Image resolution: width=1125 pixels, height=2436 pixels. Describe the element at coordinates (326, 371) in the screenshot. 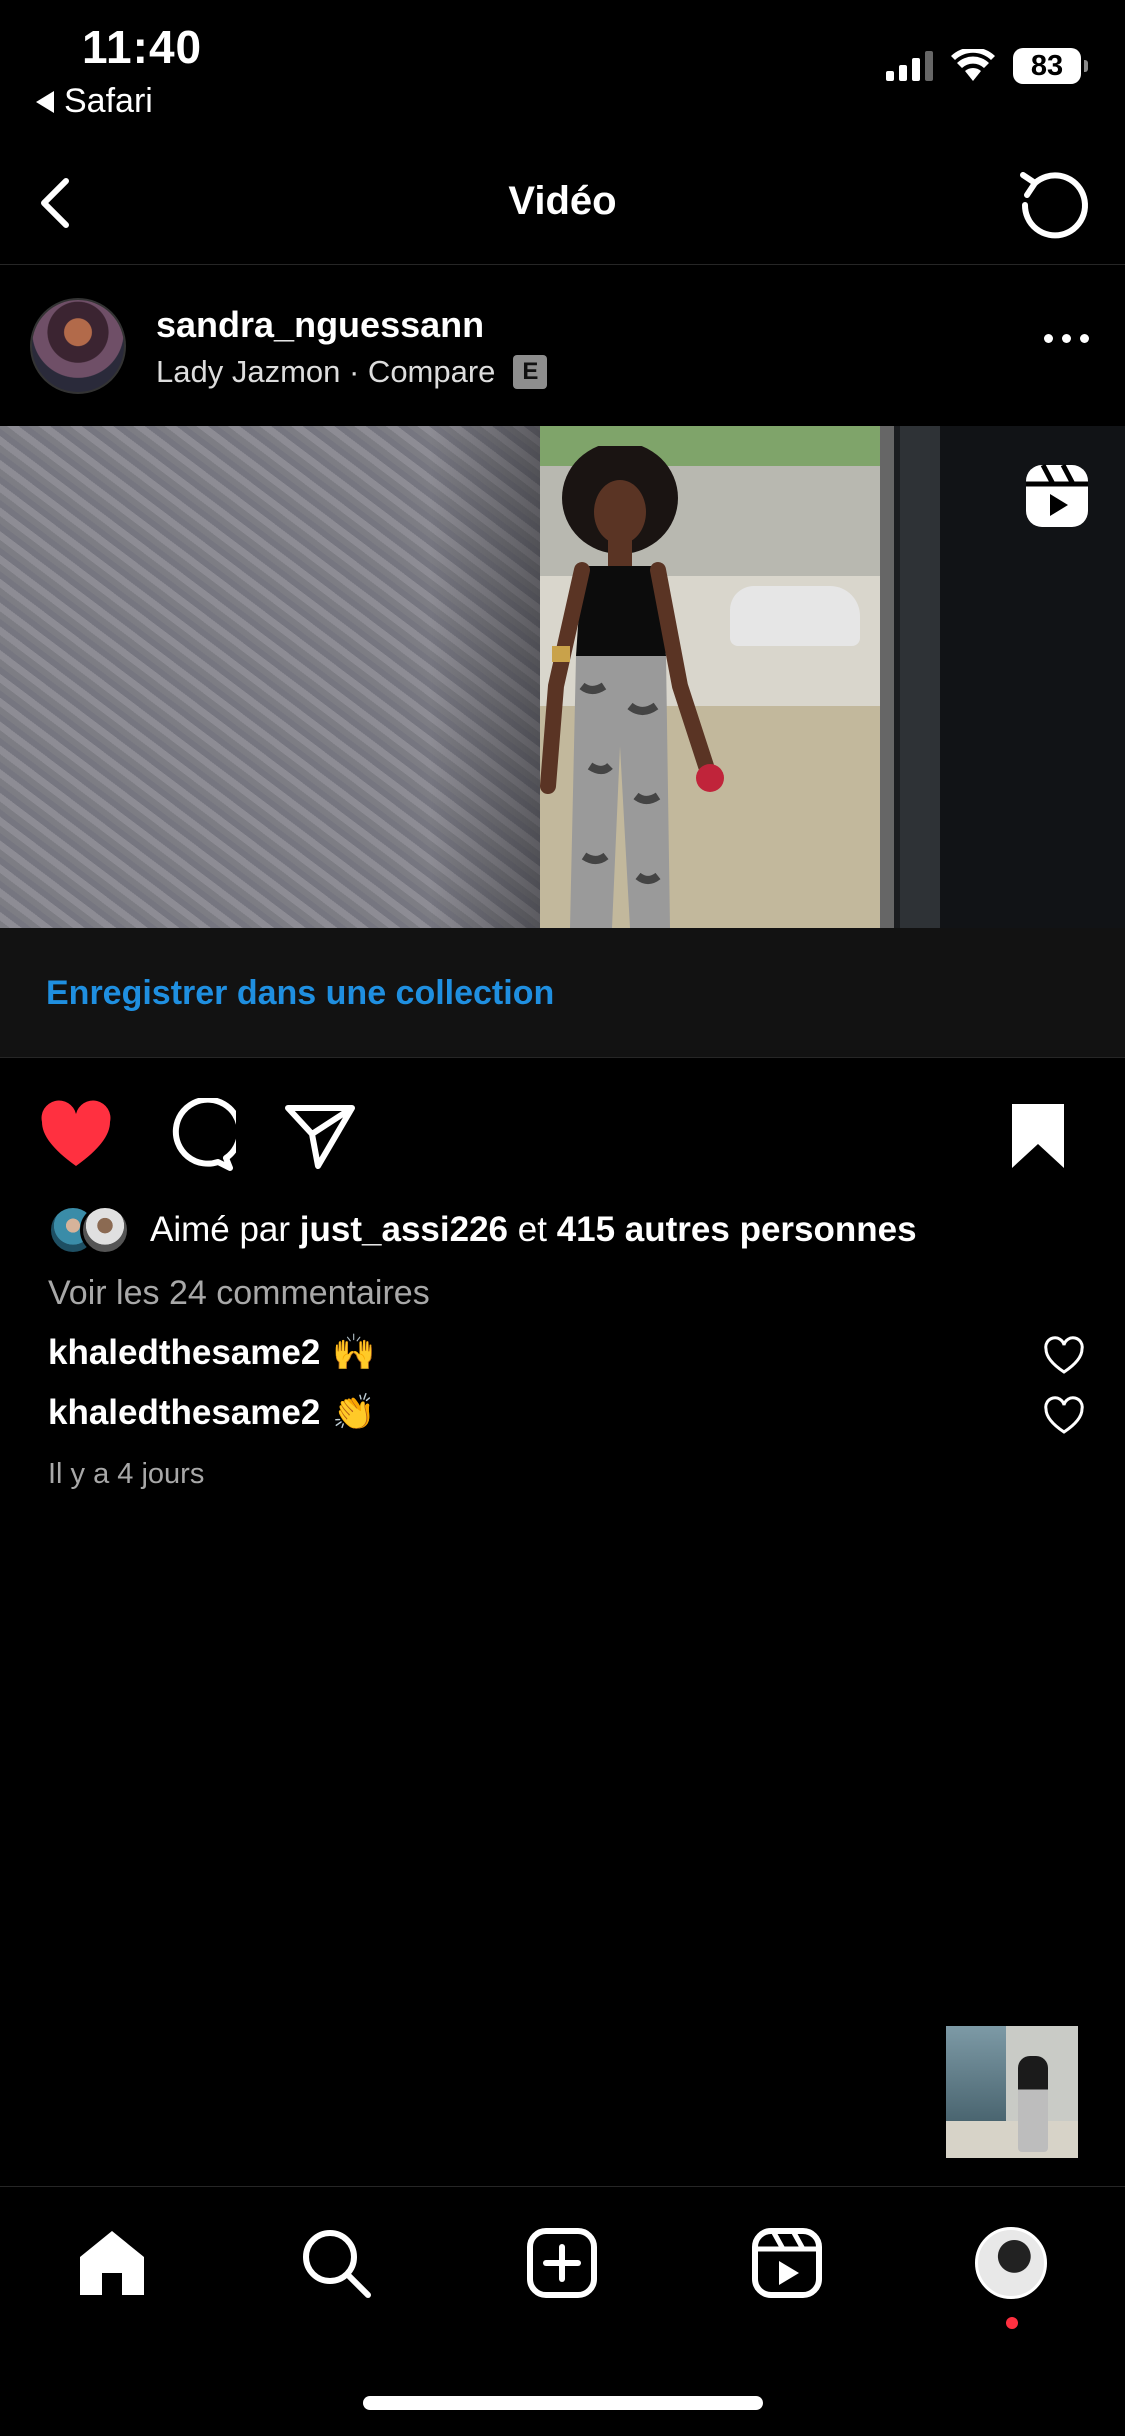

I see `audio-label: Lady Jazmon · Compare` at that location.